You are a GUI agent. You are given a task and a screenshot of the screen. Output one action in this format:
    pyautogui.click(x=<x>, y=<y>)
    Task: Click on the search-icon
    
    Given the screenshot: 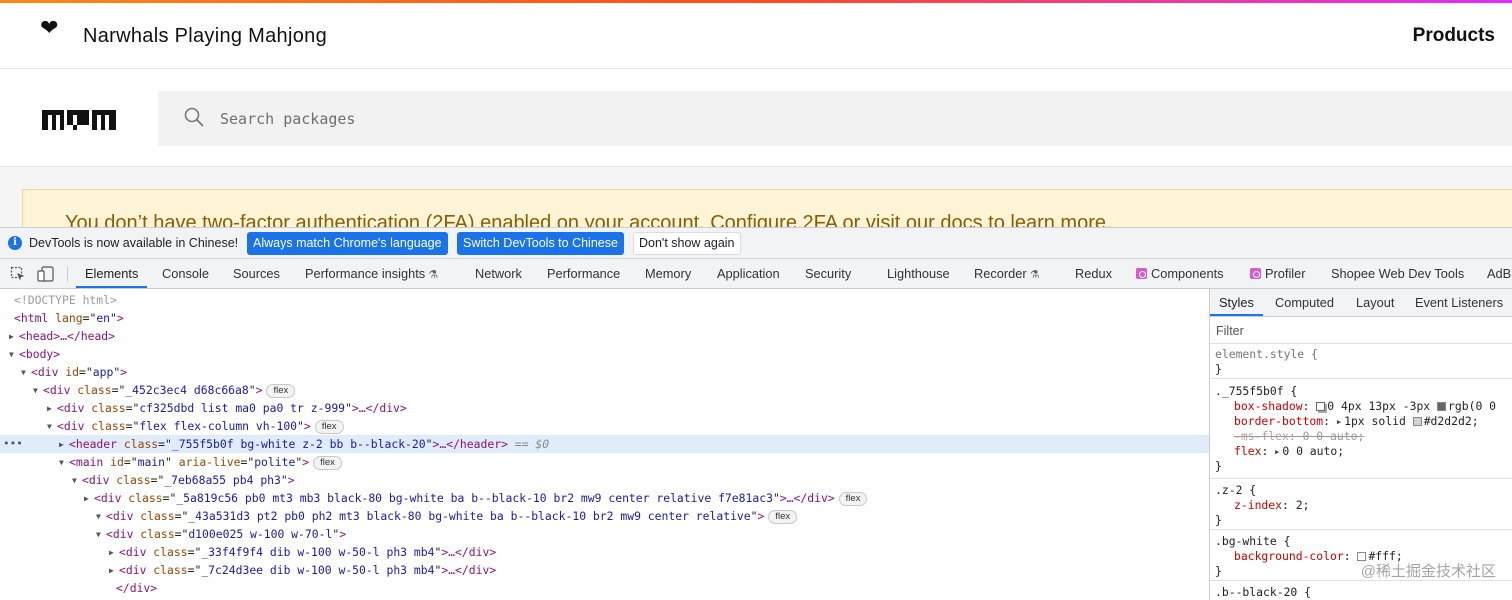 What is the action you would take?
    pyautogui.click(x=194, y=117)
    